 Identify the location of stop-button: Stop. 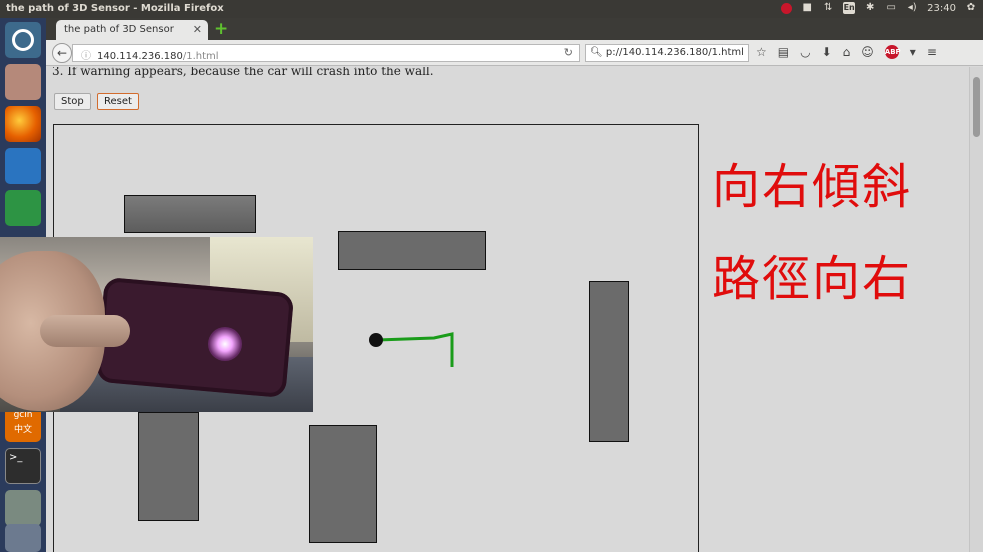
(72, 101).